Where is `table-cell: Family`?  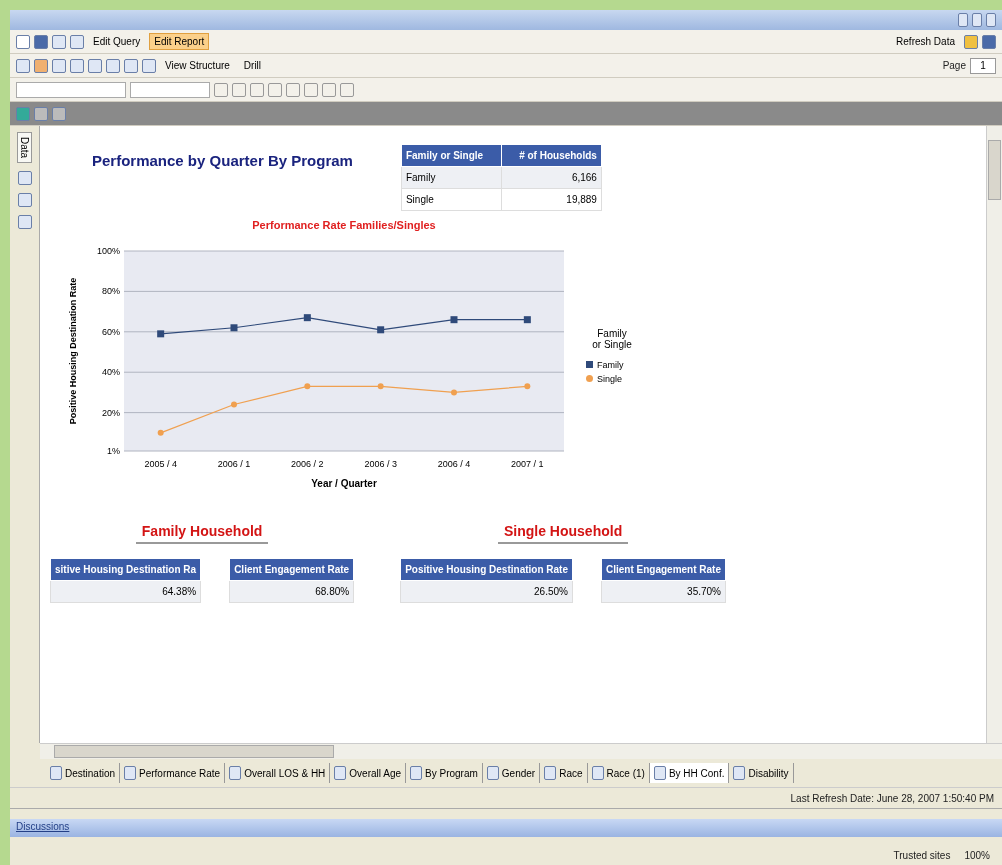 table-cell: Family is located at coordinates (451, 177).